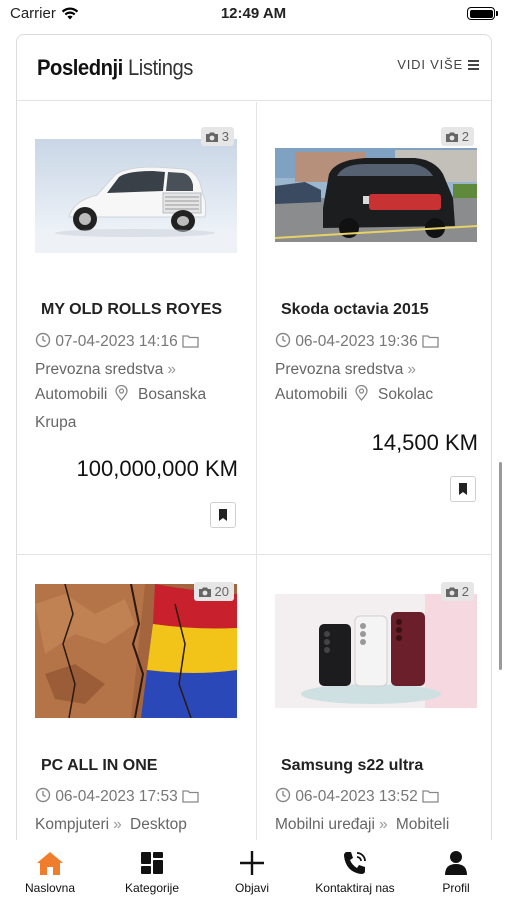 This screenshot has height=900, width=507. I want to click on photo-count-badge: 3, so click(217, 136).